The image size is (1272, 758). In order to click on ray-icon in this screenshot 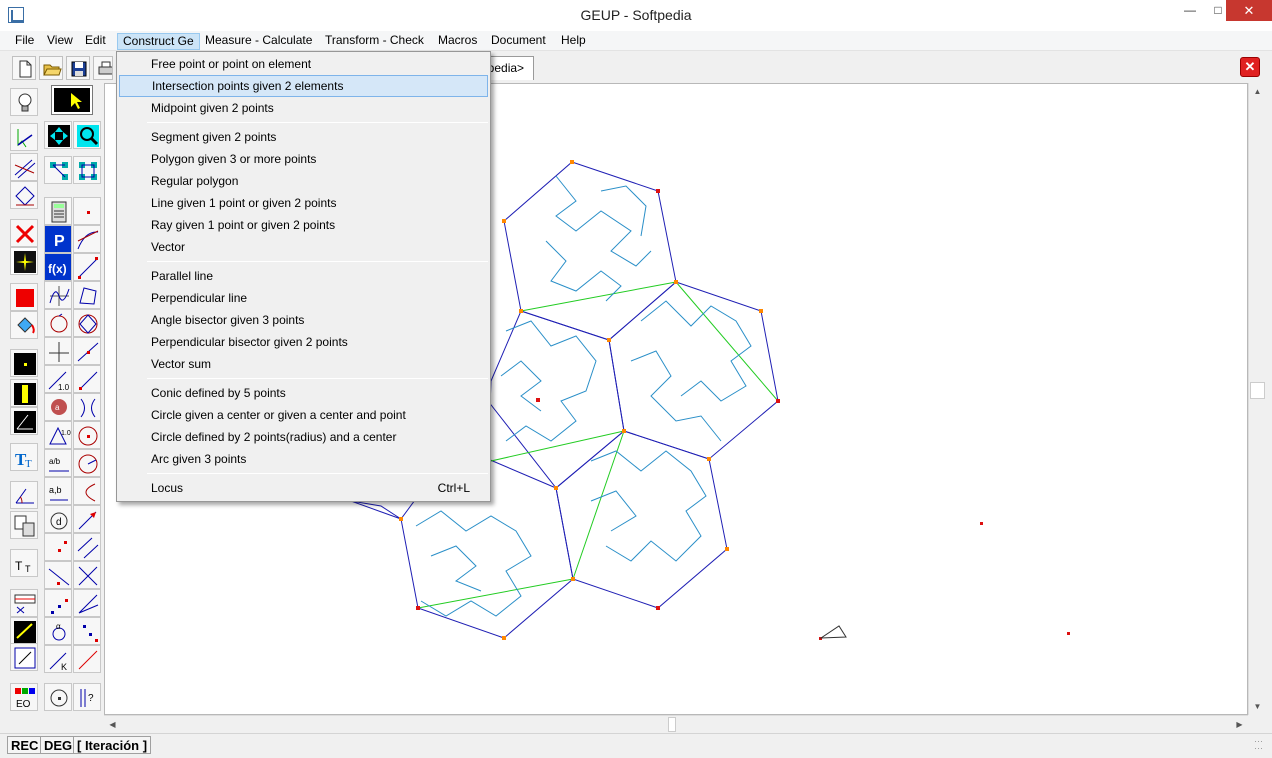, I will do `click(87, 379)`.